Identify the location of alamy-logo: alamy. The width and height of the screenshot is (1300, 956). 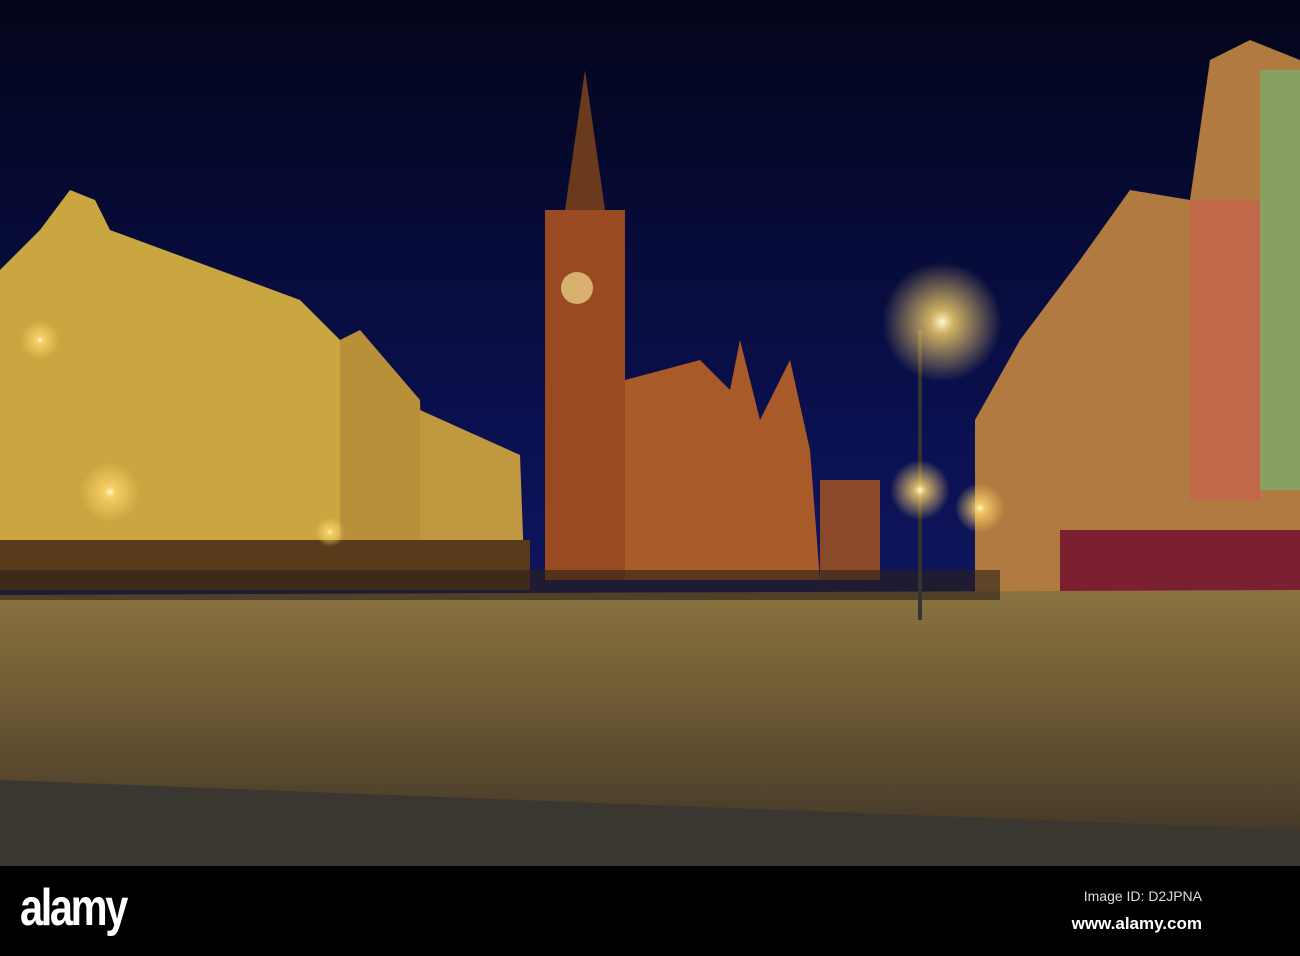
(74, 908).